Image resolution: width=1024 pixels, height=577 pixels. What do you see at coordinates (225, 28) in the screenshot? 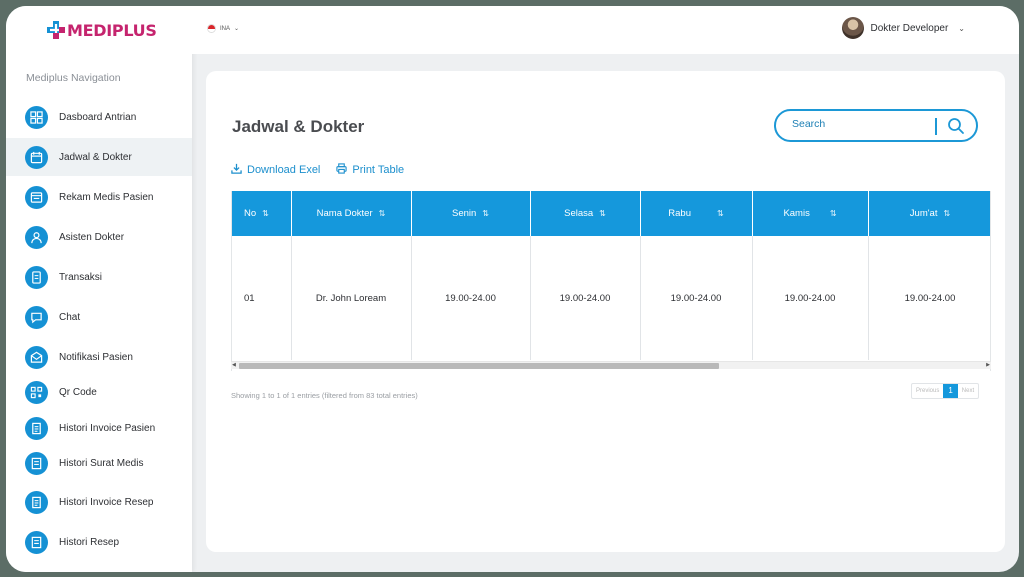
I see `language-code: INA` at bounding box center [225, 28].